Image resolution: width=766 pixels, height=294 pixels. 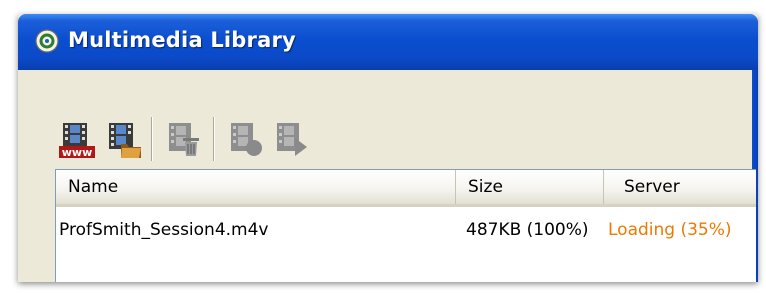 I want to click on file-size-cell: 487KB (100%), so click(x=527, y=230).